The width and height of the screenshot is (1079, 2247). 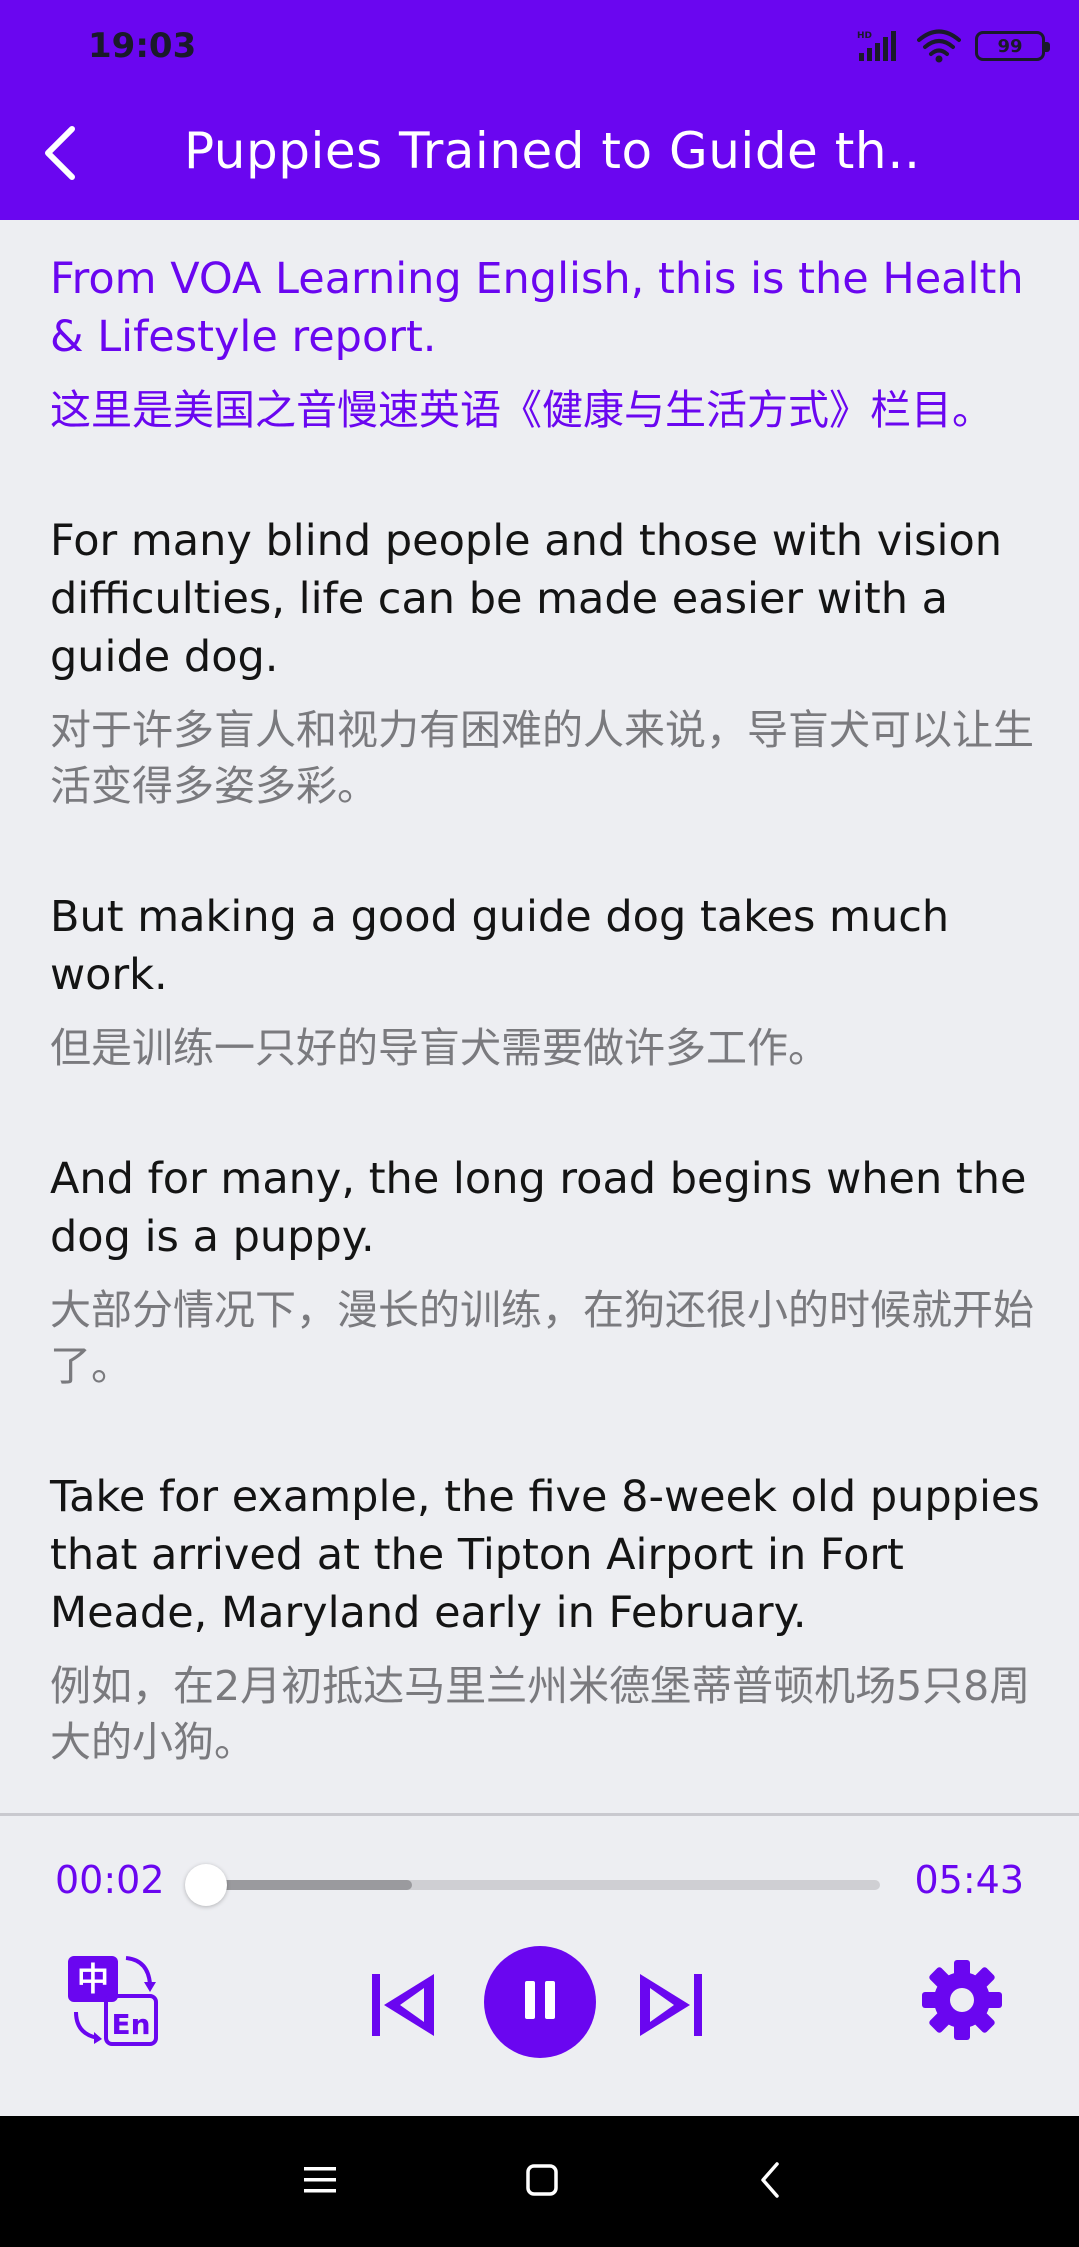 I want to click on nav-home-button, so click(x=542, y=2182).